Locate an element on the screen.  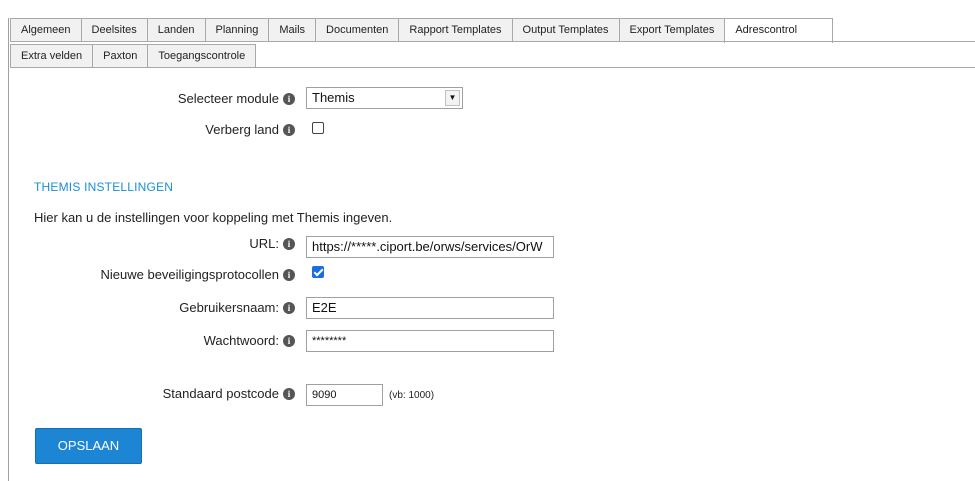
chevron-down-icon: ▼ is located at coordinates (452, 98).